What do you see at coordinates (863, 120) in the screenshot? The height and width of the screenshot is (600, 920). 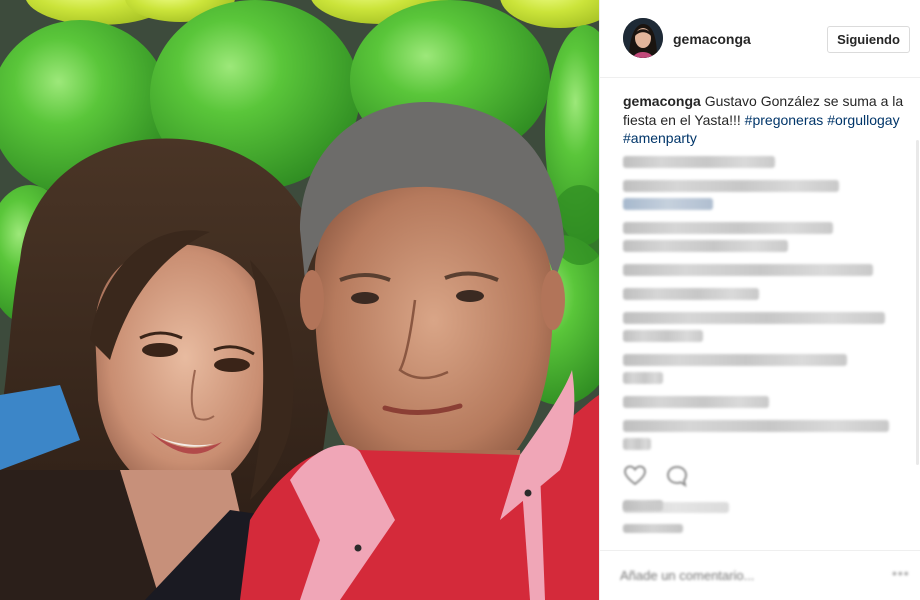 I see `hashtag-link: #orgullogay` at bounding box center [863, 120].